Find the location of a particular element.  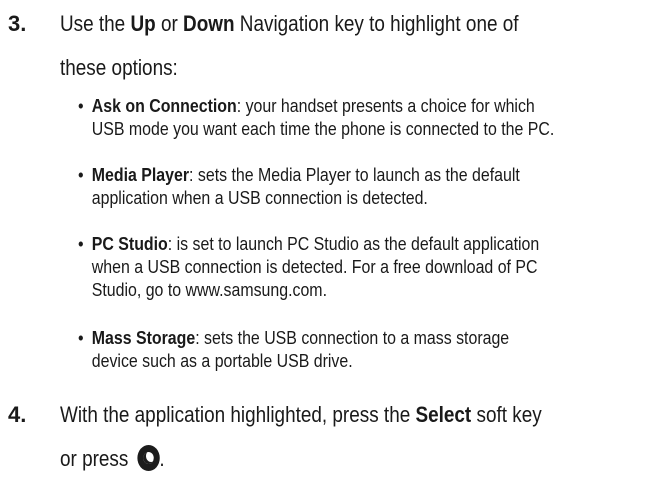

step-text-prefix: Use the is located at coordinates (95, 23).